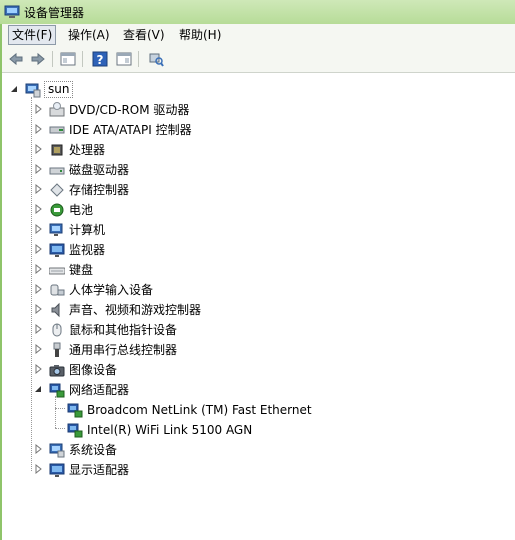 This screenshot has height=540, width=515. What do you see at coordinates (57, 171) in the screenshot?
I see `disk-drive-icon` at bounding box center [57, 171].